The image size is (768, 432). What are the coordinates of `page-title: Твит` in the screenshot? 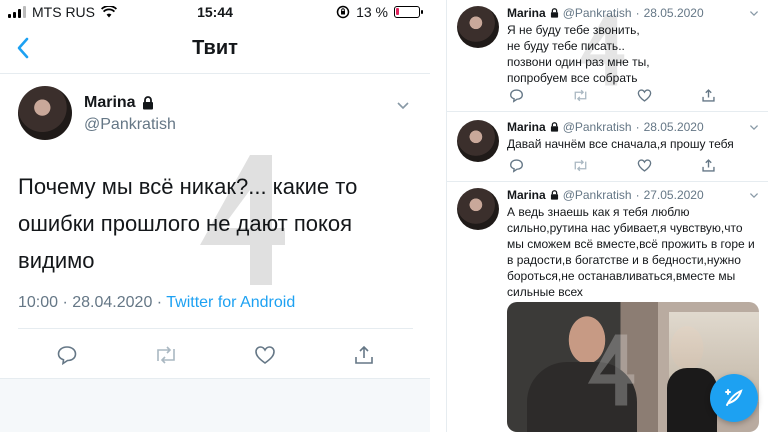 It's located at (215, 48).